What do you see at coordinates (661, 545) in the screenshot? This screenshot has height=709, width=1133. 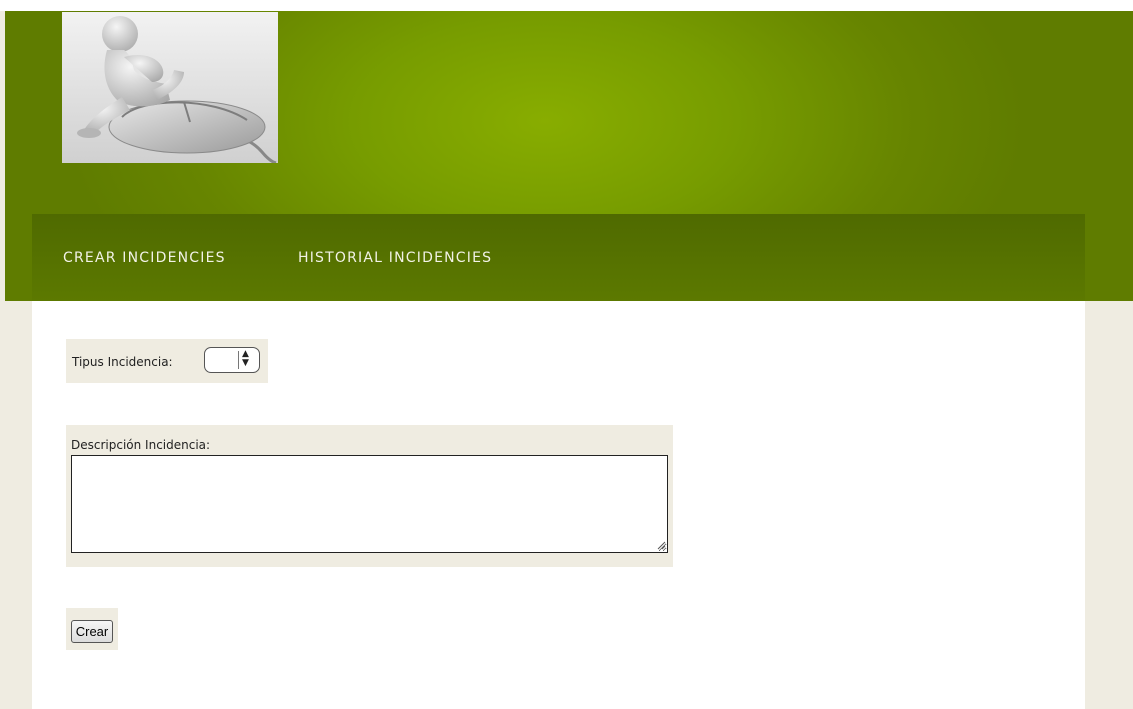 I see `resize-grip-icon` at bounding box center [661, 545].